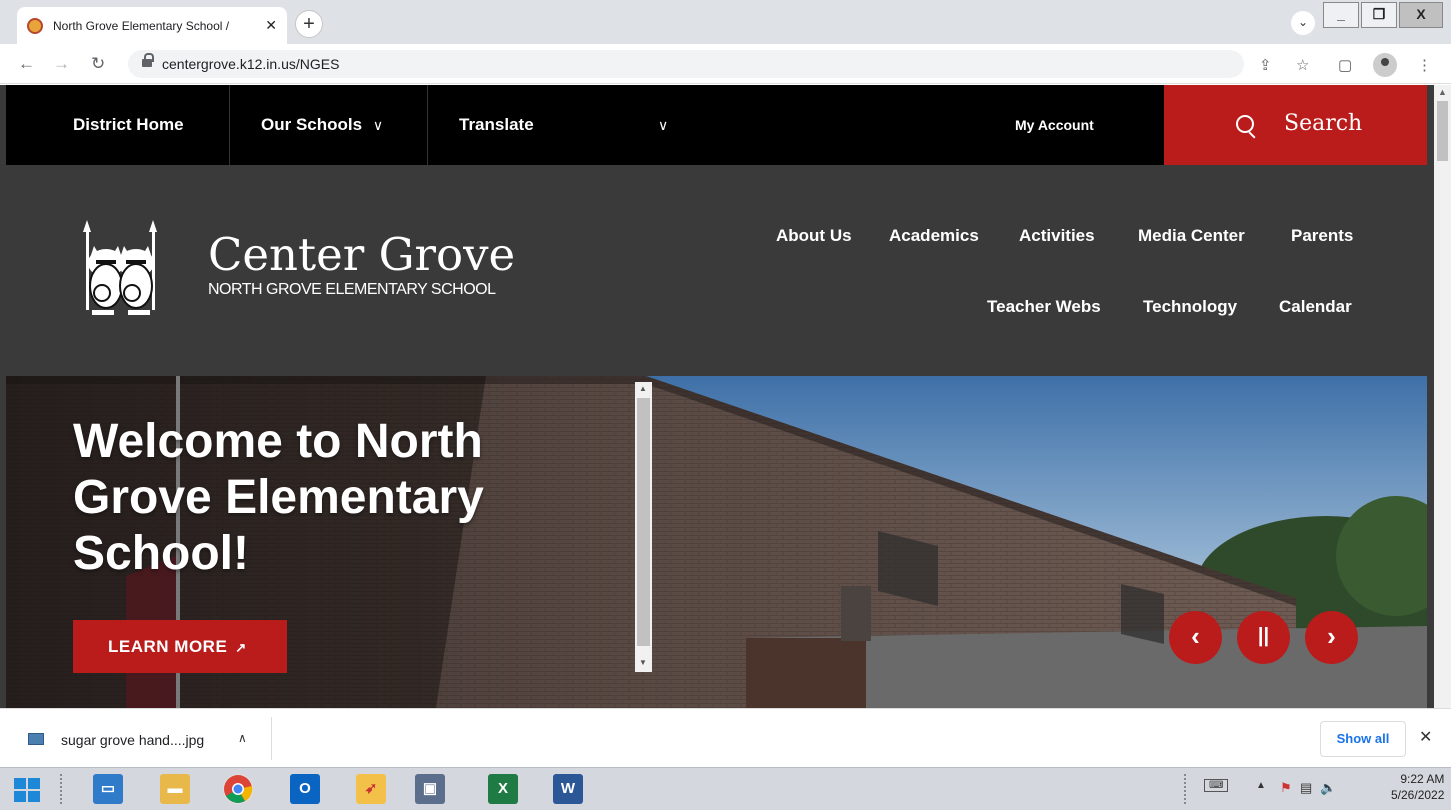  What do you see at coordinates (568, 789) in the screenshot?
I see `word-icon: W` at bounding box center [568, 789].